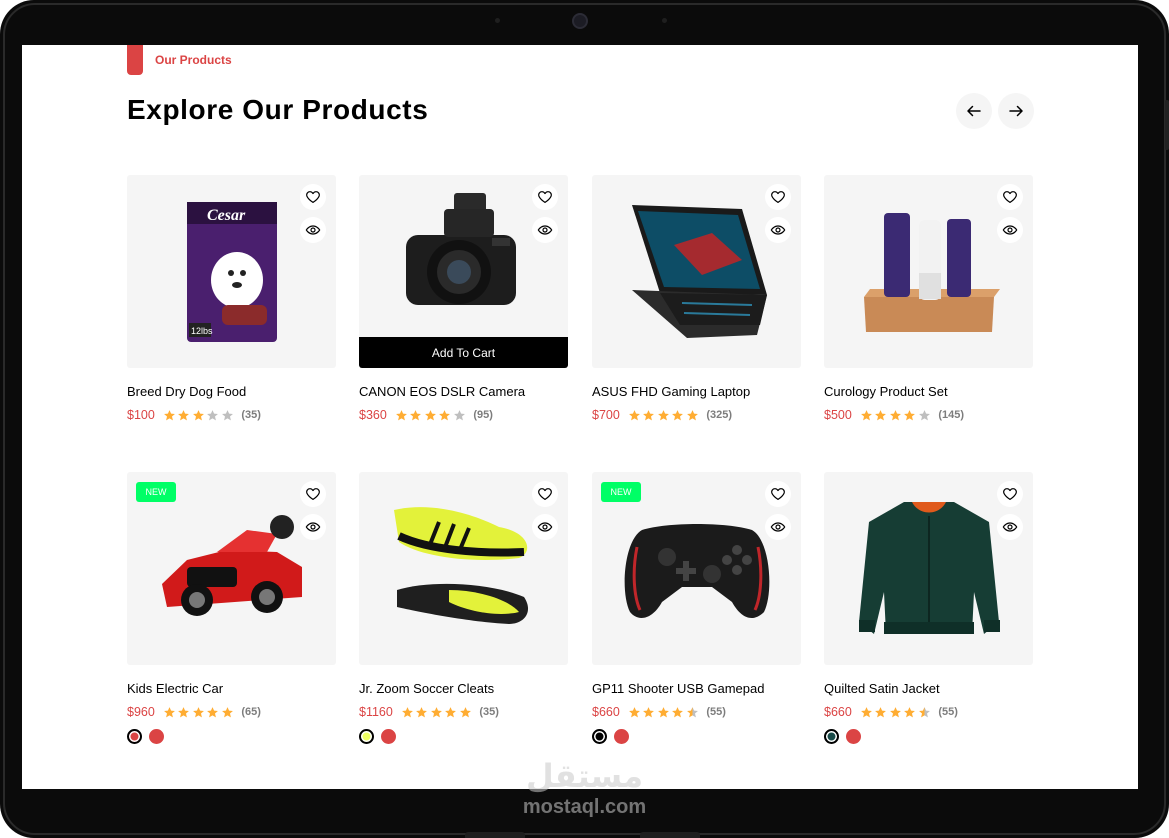 This screenshot has width=1169, height=838. Describe the element at coordinates (463, 391) in the screenshot. I see `product-name: CANON EOS DSLR Camera` at that location.